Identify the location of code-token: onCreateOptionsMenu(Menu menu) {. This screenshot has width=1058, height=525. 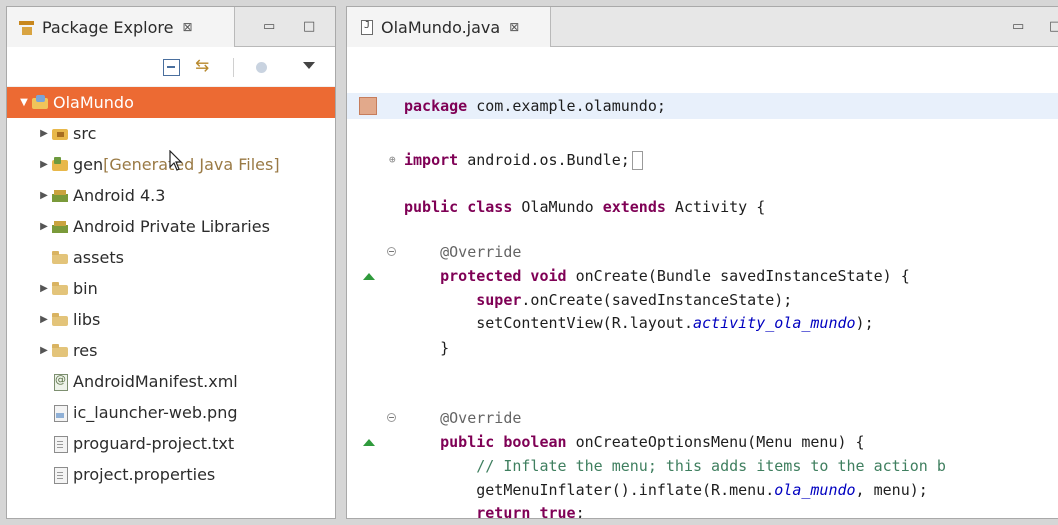
(715, 442).